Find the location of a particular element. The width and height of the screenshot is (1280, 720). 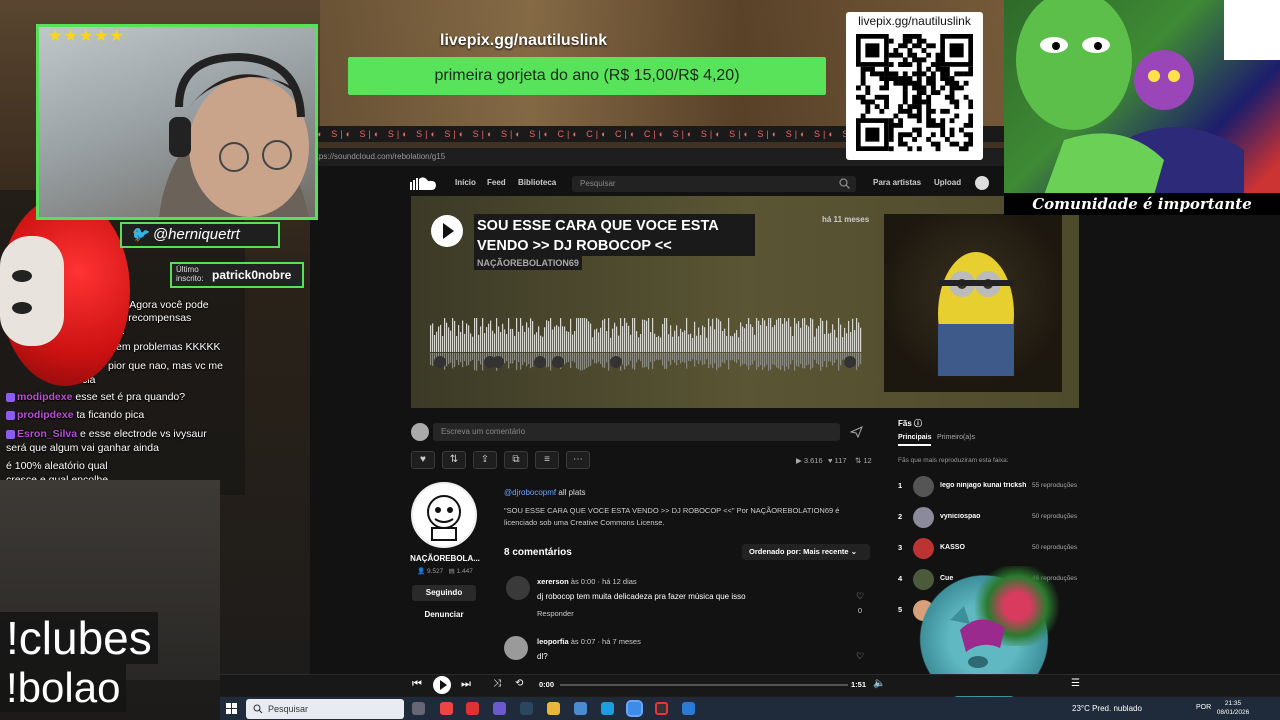

clock: 21:35 08/01/2026 is located at coordinates (1233, 708).